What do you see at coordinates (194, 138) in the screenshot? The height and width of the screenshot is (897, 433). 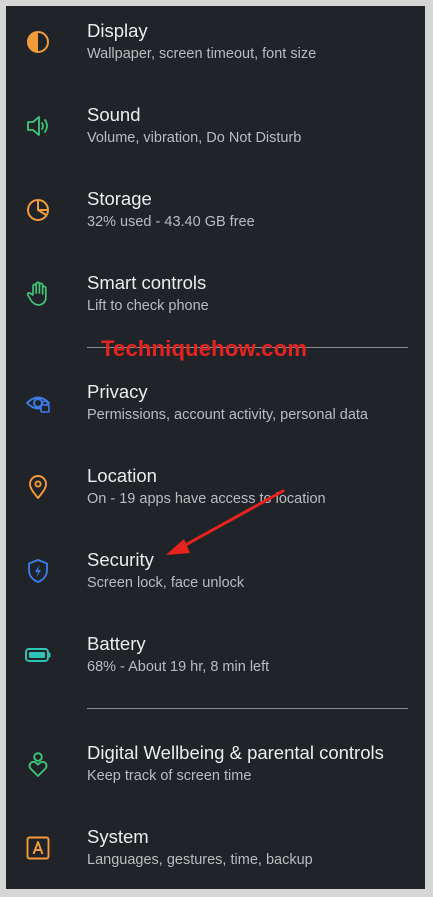 I see `settings-item-subtitle: Volume, vibration, Do Not Disturb` at bounding box center [194, 138].